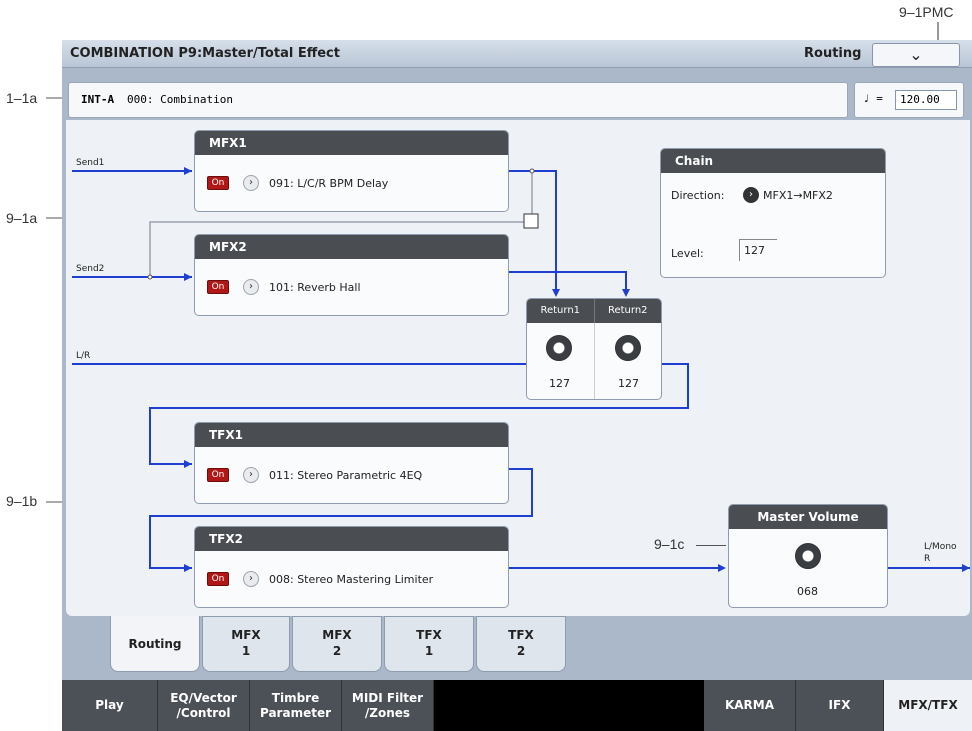 The height and width of the screenshot is (731, 972). Describe the element at coordinates (521, 651) in the screenshot. I see `tab-tfx2-line2: 2` at that location.